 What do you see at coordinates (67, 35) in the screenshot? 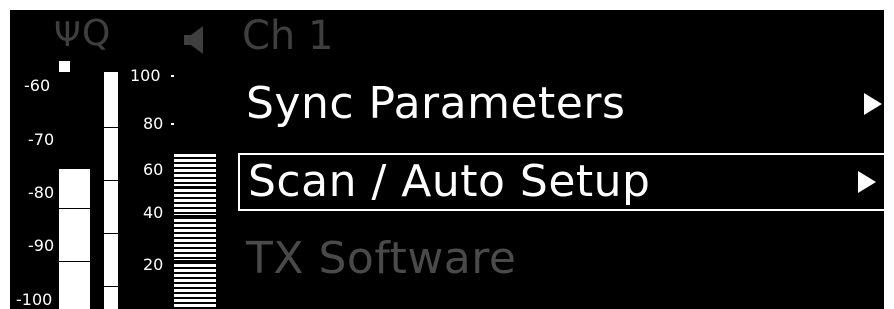
I see `antenna-icon: Ψ` at bounding box center [67, 35].